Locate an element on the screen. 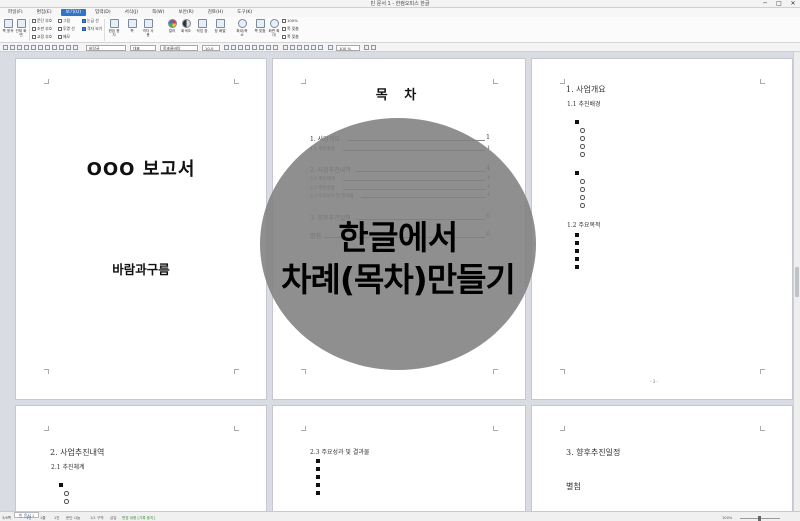 Image resolution: width=800 pixels, height=521 pixels. view-option-checkbox: 눈금 선 is located at coordinates (90, 20).